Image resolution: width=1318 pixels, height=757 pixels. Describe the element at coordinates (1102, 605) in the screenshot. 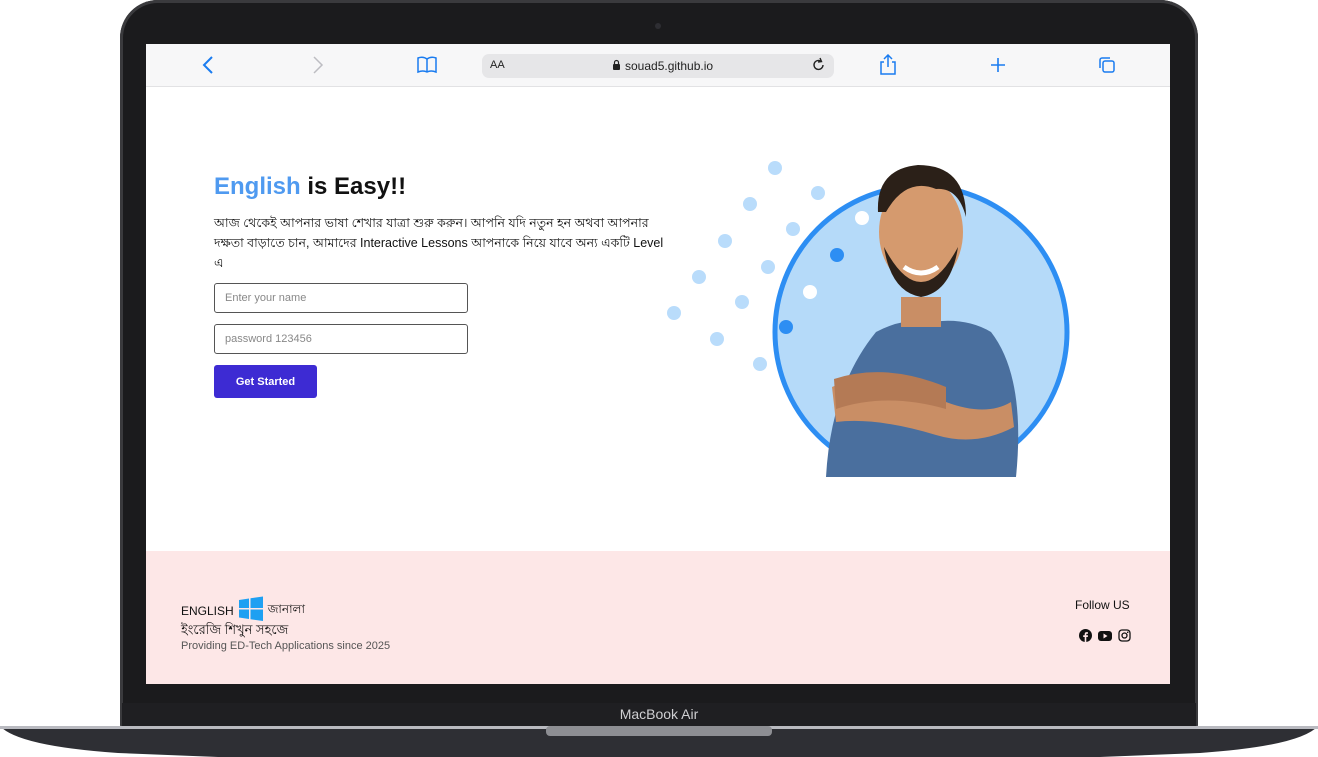

I see `follow-us-label: Follow US` at that location.